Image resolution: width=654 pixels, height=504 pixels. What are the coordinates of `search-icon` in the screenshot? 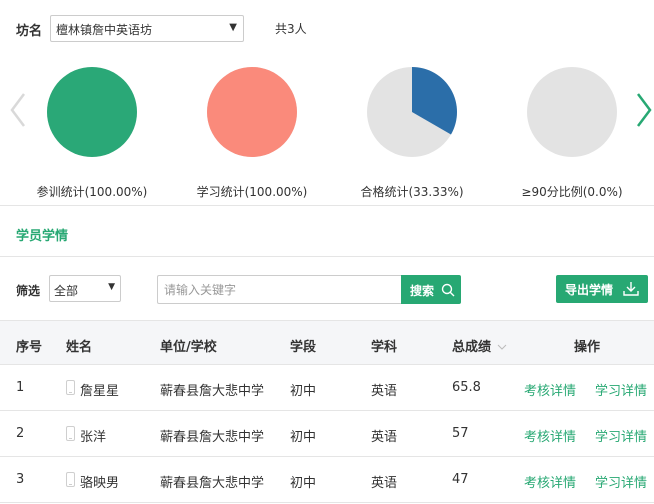 It's located at (448, 290).